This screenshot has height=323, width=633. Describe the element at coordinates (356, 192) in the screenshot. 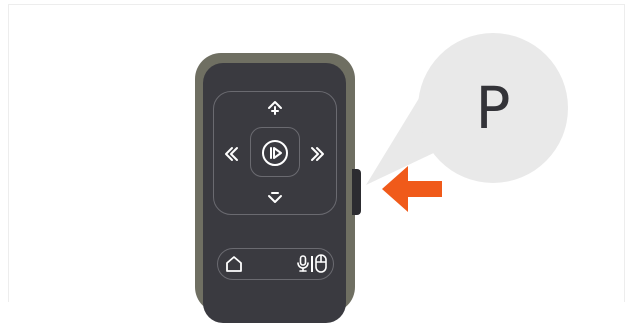

I see `side-key-button` at that location.